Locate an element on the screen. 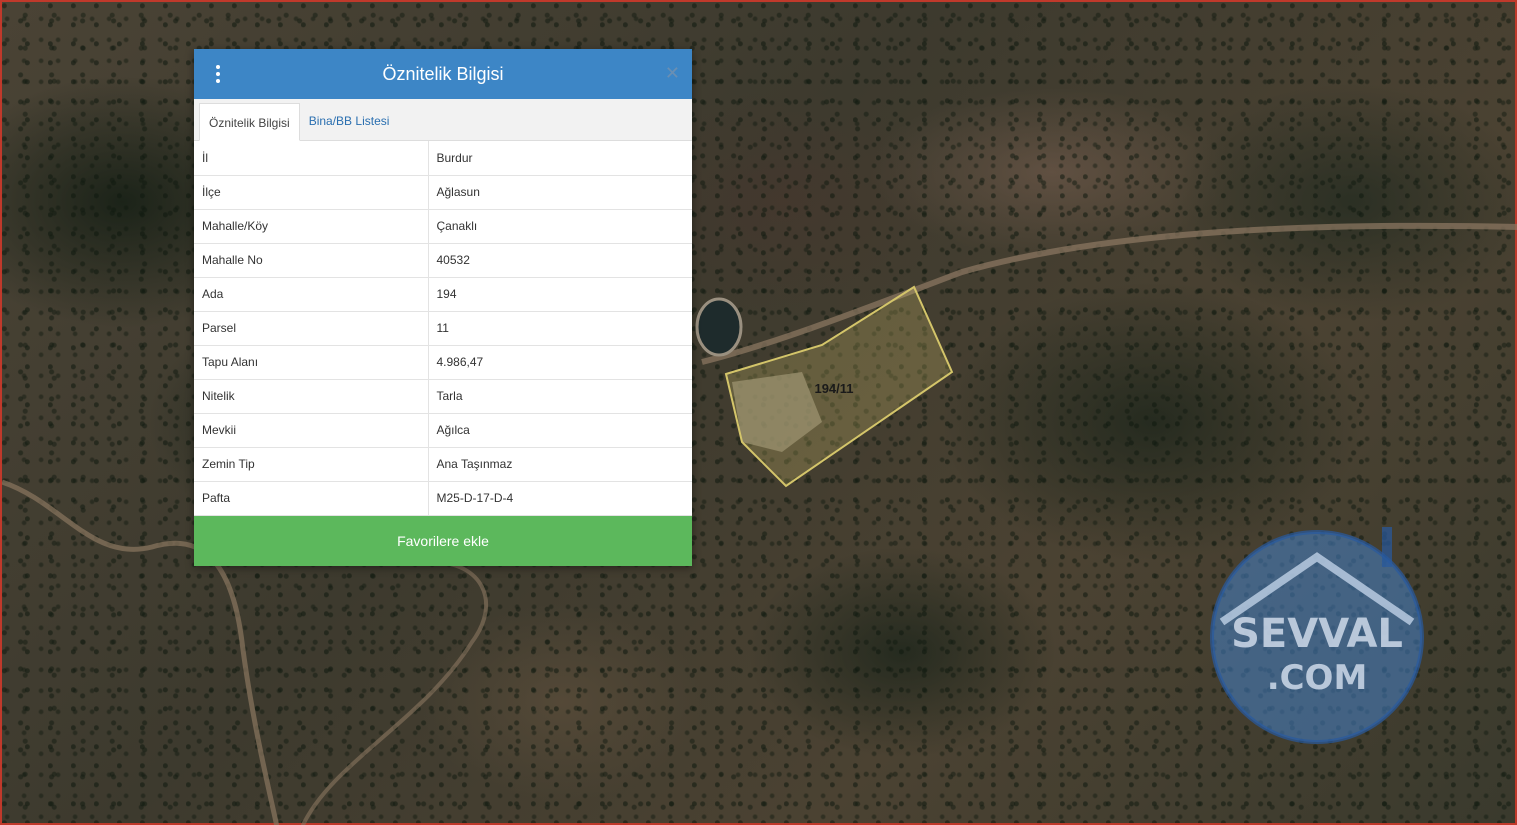  table-row: Zemin Tip Ana Taşınmaz is located at coordinates (443, 464).